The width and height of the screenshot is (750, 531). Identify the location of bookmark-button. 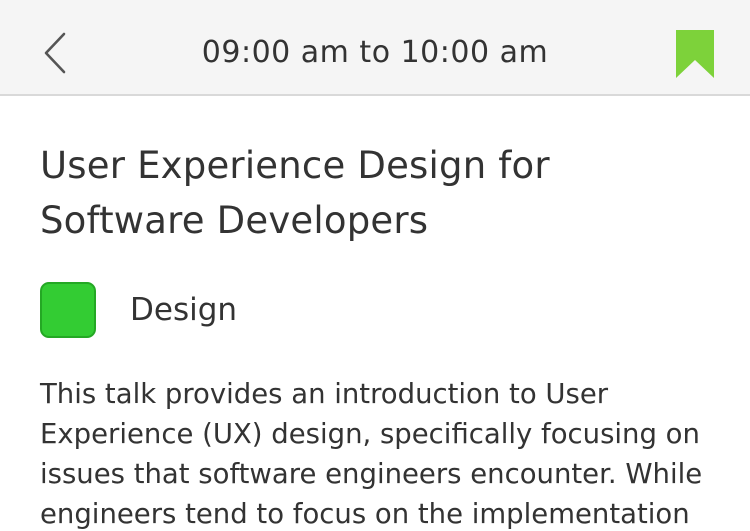
(695, 54).